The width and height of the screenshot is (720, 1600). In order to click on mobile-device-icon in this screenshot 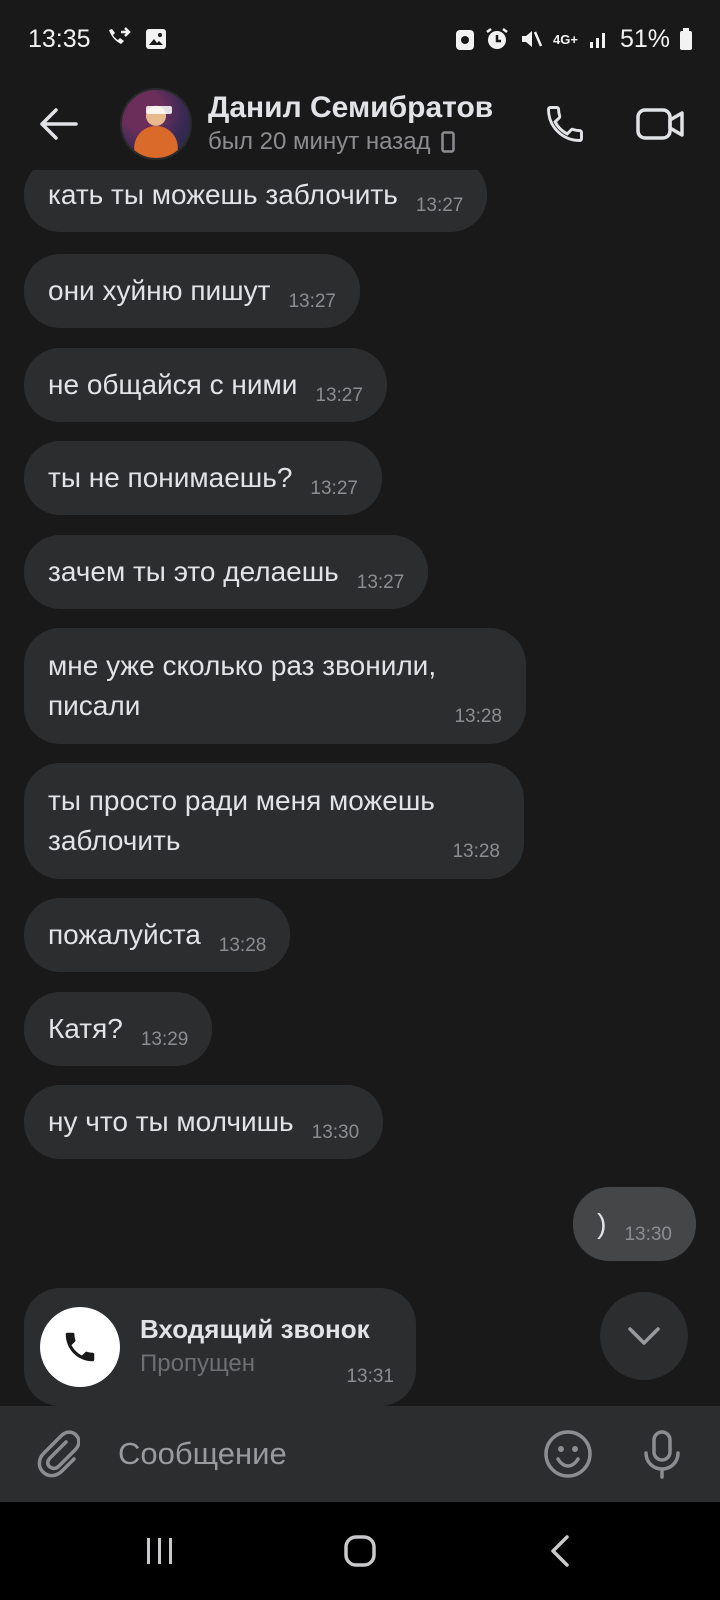, I will do `click(447, 142)`.